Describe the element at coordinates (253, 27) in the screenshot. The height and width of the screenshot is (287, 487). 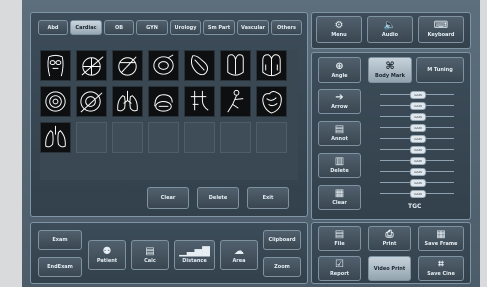
I see `tab-vascular: Vascular` at that location.